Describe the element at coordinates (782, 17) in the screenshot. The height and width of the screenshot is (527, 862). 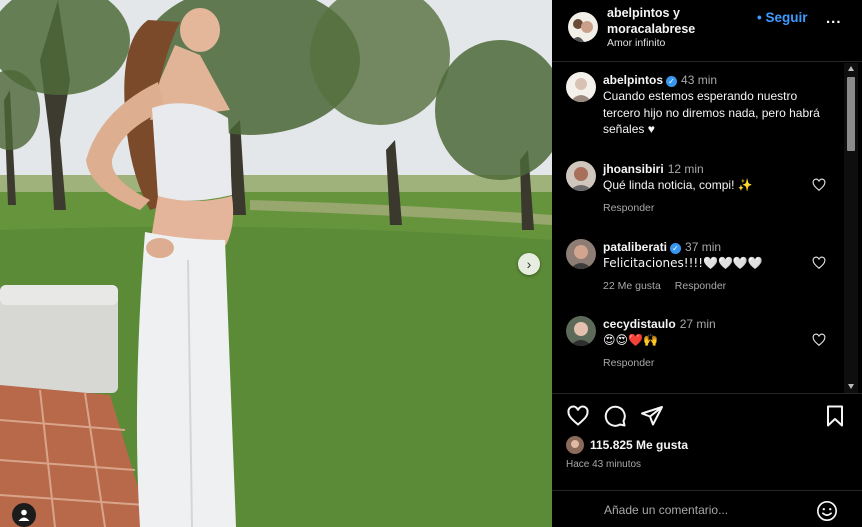
I see `follow-button: • Seguir` at that location.